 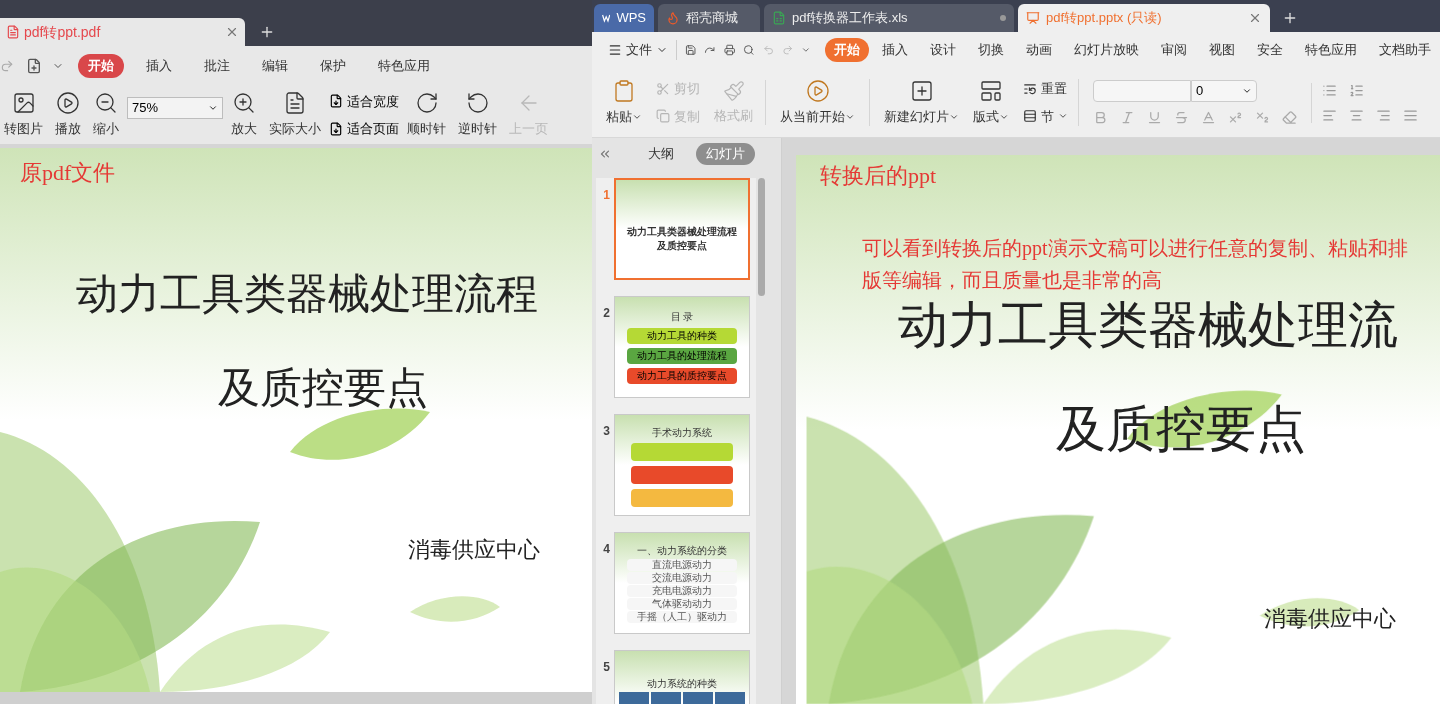 What do you see at coordinates (991, 90) in the screenshot?
I see `layout-icon` at bounding box center [991, 90].